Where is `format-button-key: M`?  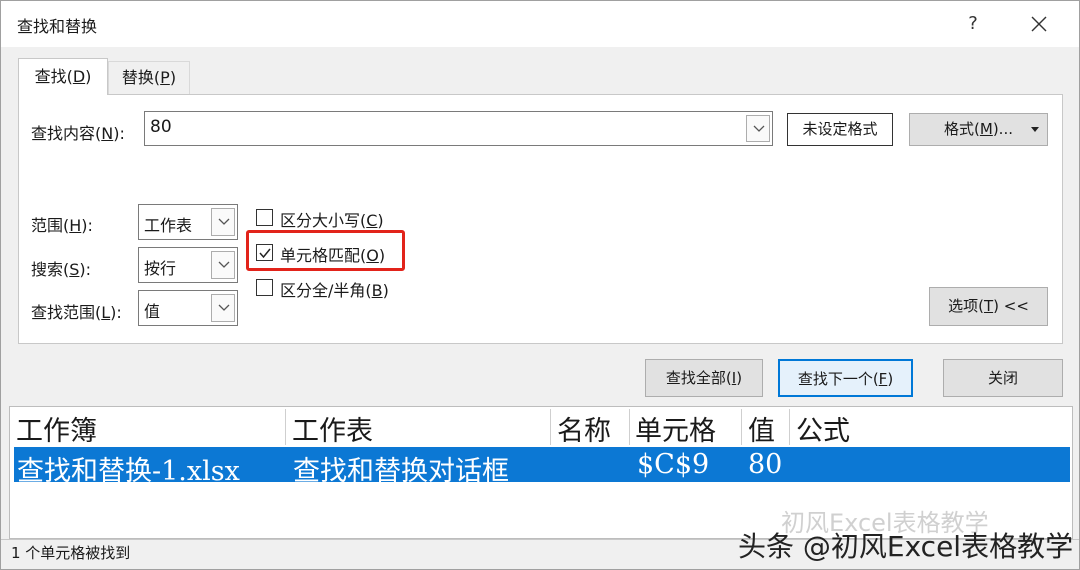
format-button-key: M is located at coordinates (986, 129).